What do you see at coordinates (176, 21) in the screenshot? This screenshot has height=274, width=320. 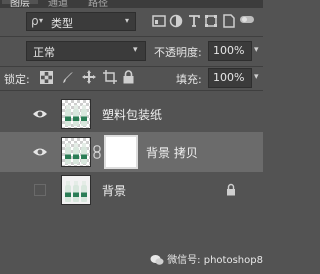 I see `adjustment-layer-filter-icon` at bounding box center [176, 21].